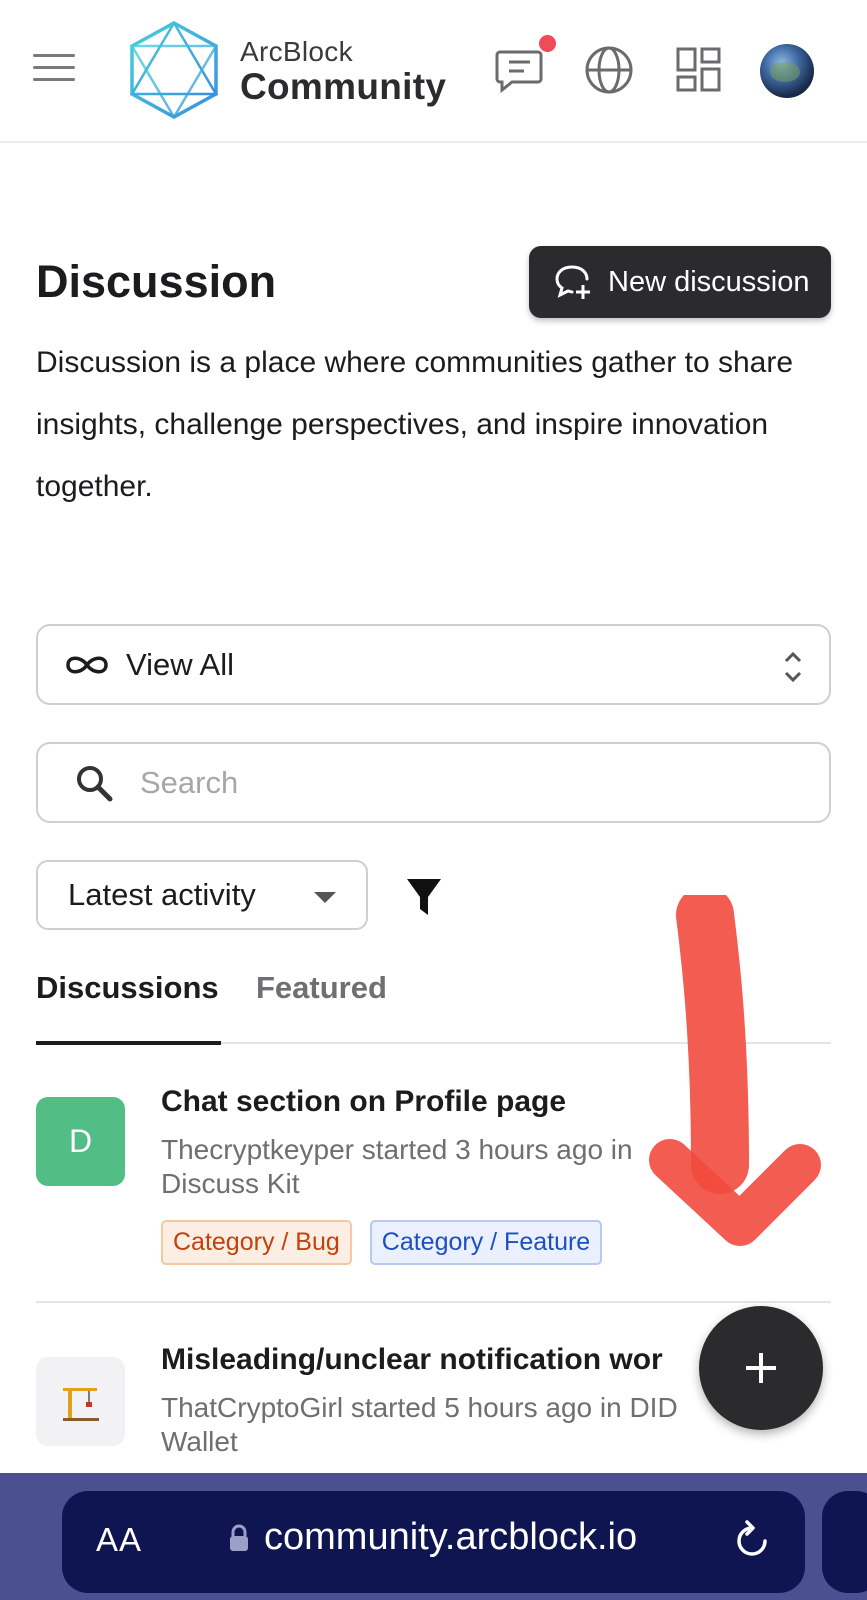  I want to click on active-tab-indicator, so click(128, 1043).